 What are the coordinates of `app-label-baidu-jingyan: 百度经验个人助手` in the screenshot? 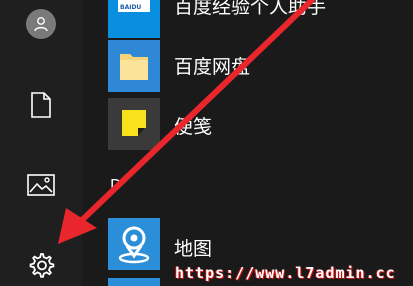 It's located at (250, 9).